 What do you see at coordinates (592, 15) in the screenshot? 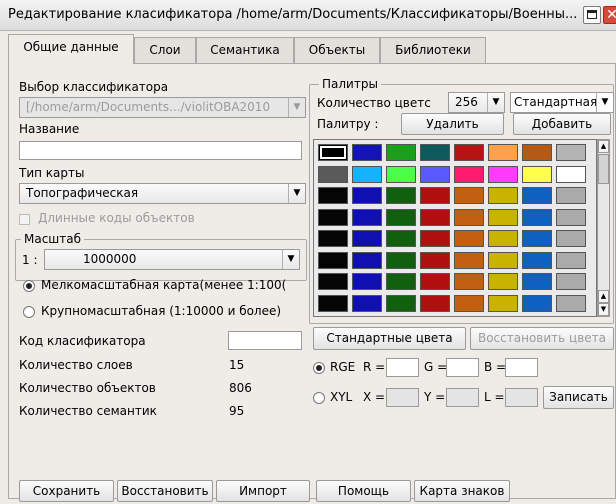
I see `maximize-icon` at bounding box center [592, 15].